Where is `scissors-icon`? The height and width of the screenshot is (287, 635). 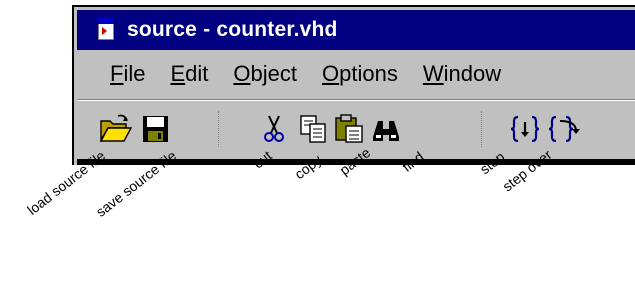
scissors-icon is located at coordinates (274, 128).